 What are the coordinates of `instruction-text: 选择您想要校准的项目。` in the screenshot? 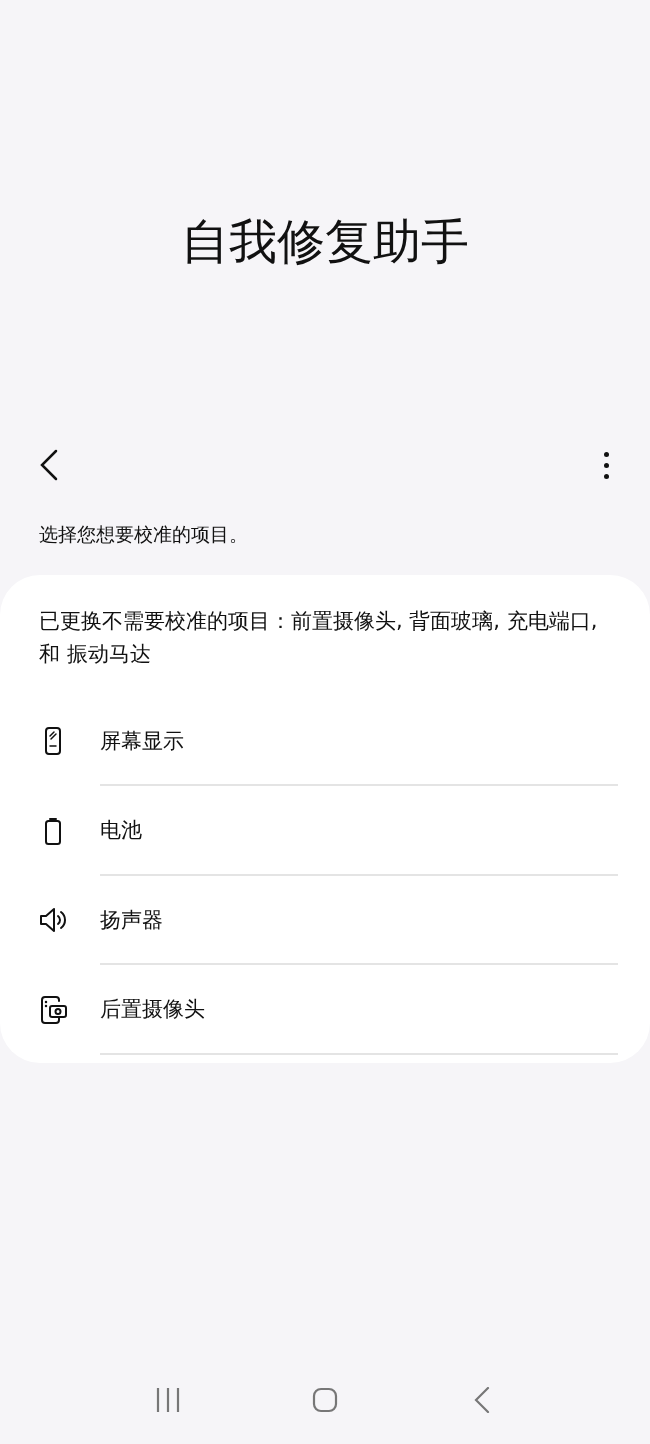 It's located at (144, 534).